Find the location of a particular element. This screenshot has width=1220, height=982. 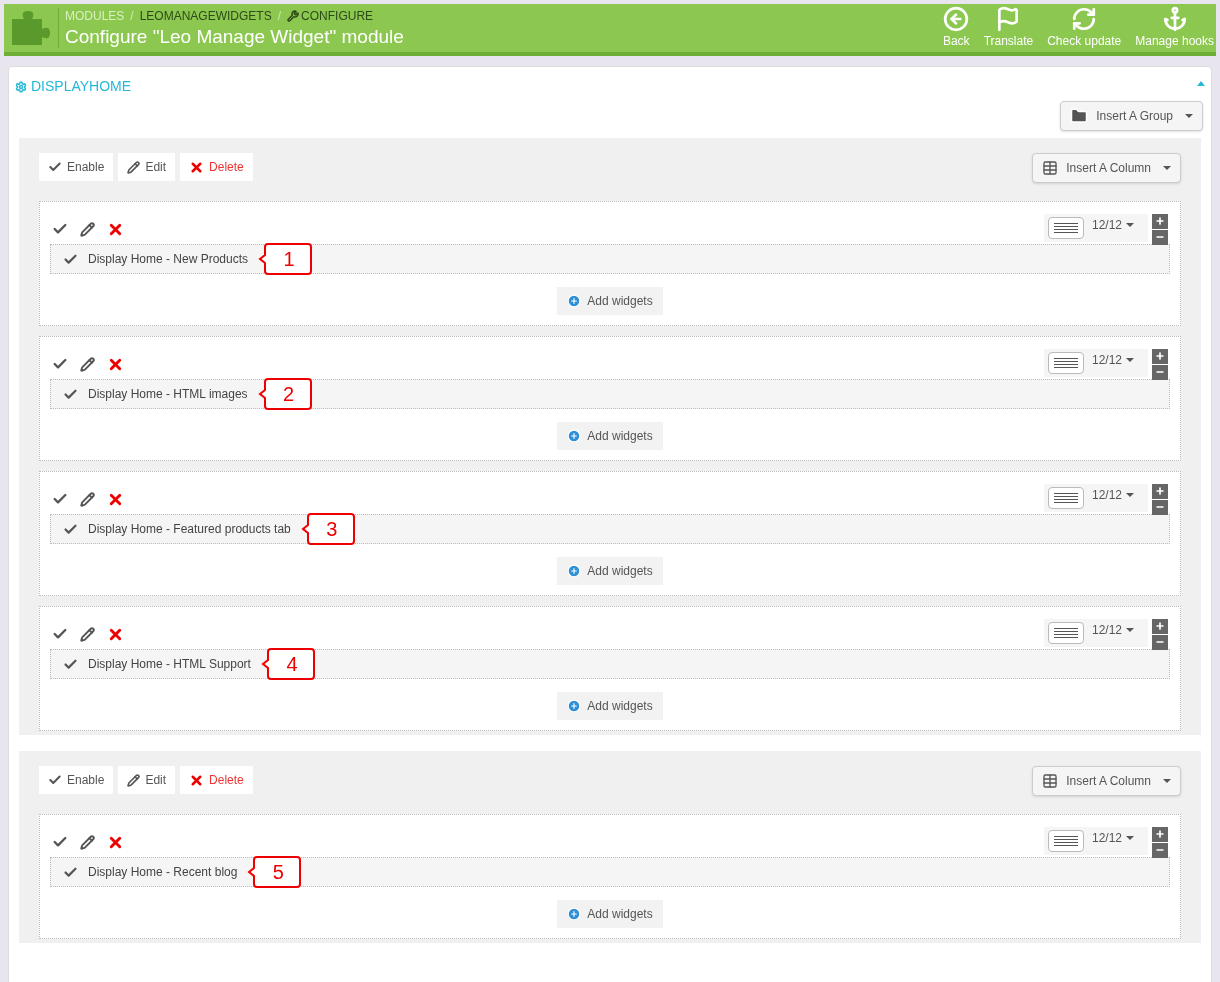

widget-row: Display Home - HTML Support 4 is located at coordinates (610, 664).